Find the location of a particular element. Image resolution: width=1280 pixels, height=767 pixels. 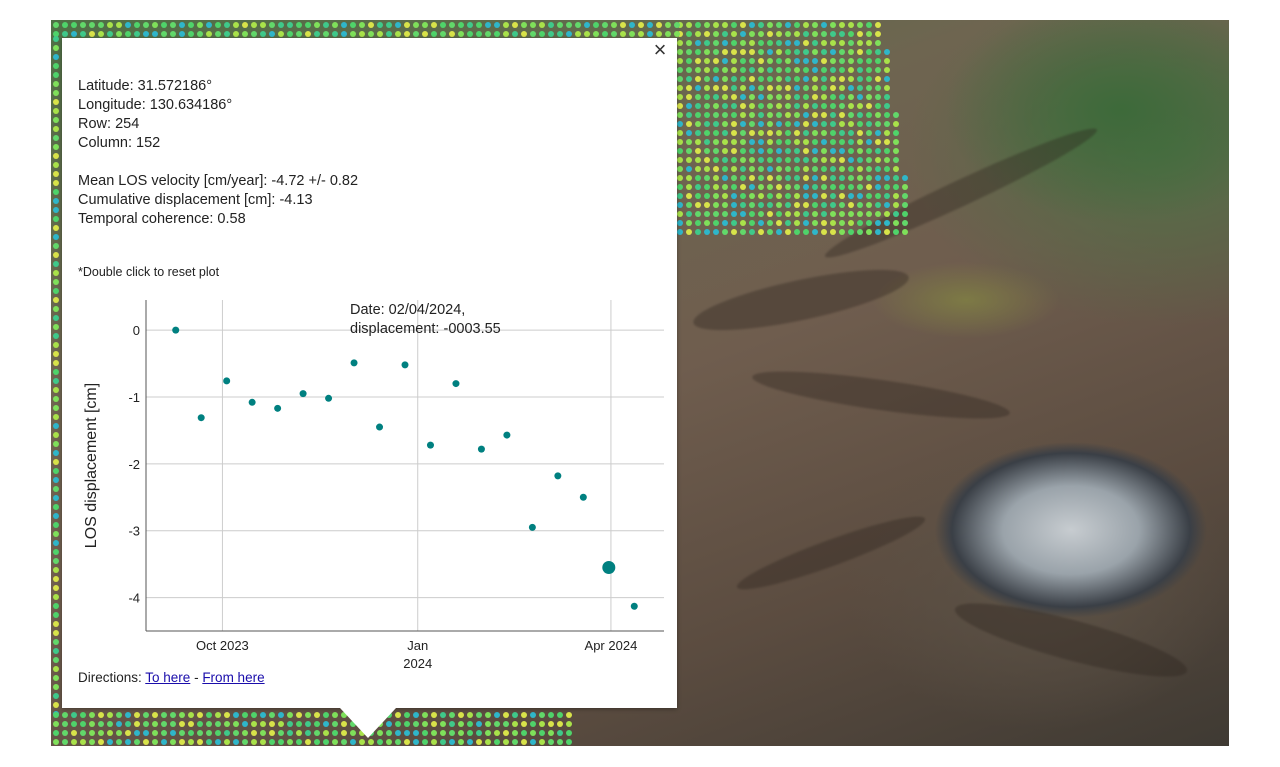

from-here-link: From here is located at coordinates (233, 677).